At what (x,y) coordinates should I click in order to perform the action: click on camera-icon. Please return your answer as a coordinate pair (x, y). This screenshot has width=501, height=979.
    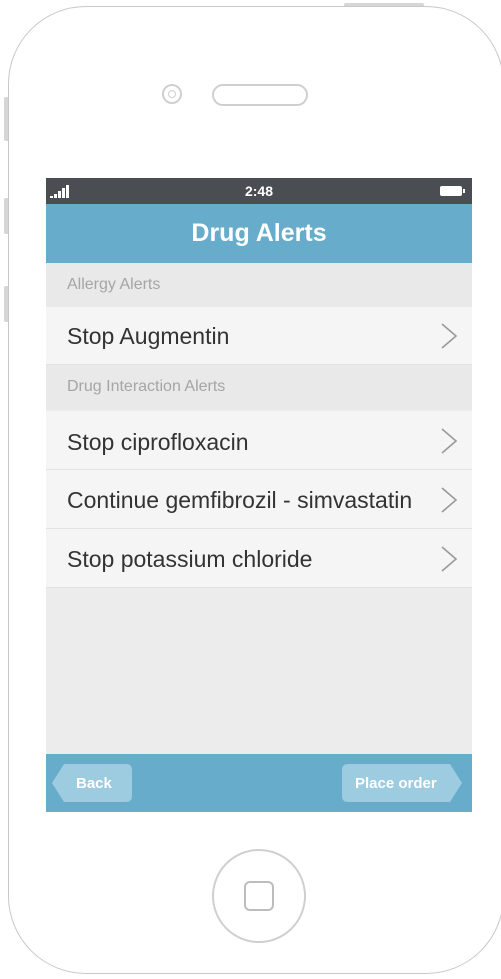
    Looking at the image, I should click on (172, 94).